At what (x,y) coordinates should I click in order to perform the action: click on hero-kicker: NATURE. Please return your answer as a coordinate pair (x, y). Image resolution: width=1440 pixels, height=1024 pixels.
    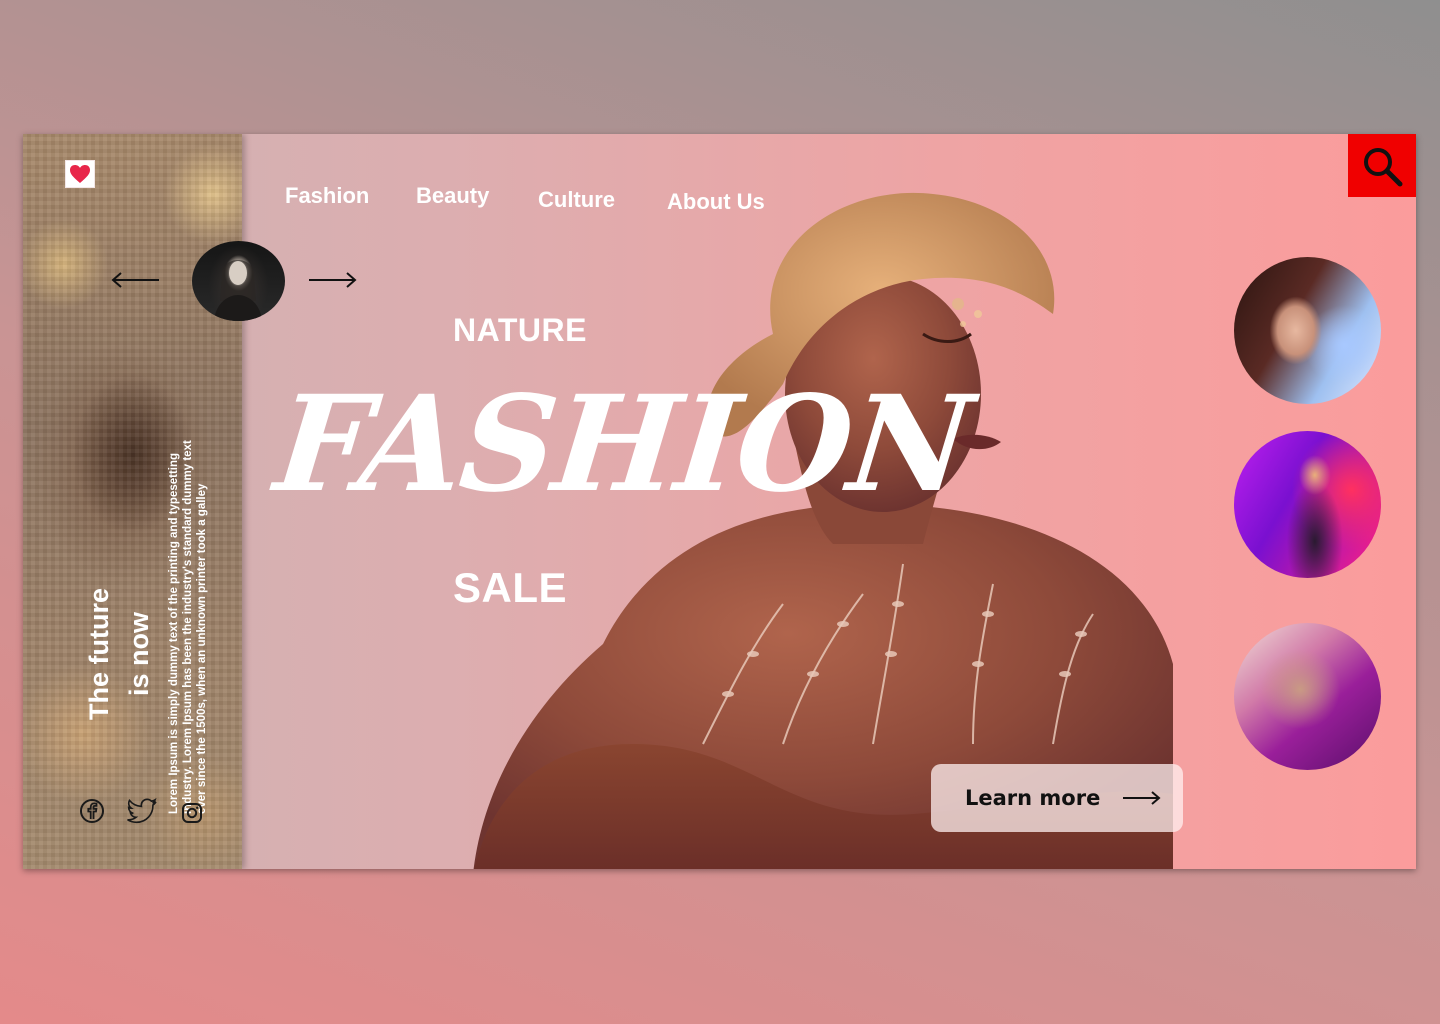
    Looking at the image, I should click on (520, 330).